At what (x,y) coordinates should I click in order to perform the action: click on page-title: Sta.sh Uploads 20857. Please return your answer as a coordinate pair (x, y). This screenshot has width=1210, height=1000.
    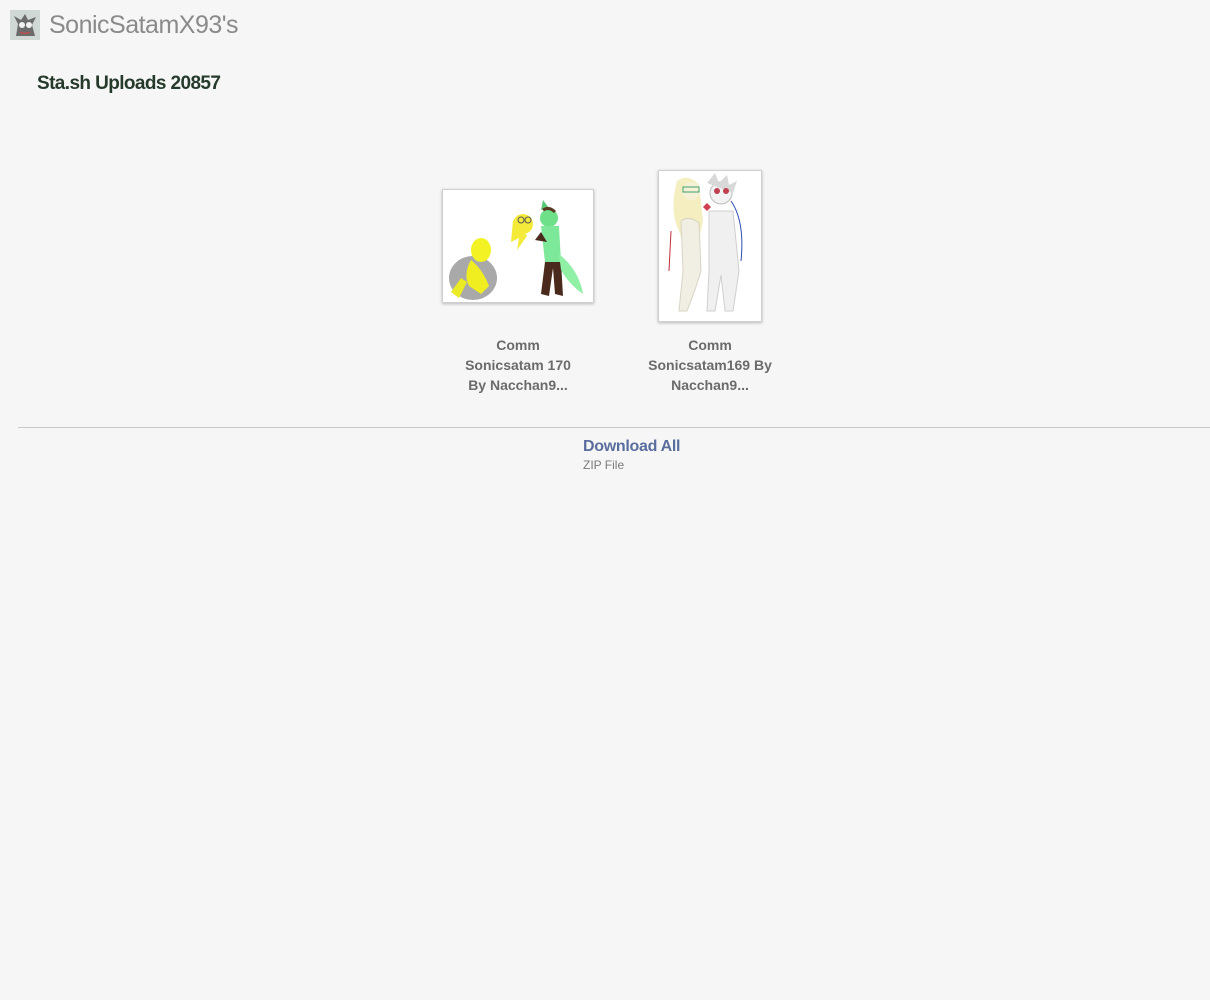
    Looking at the image, I should click on (129, 83).